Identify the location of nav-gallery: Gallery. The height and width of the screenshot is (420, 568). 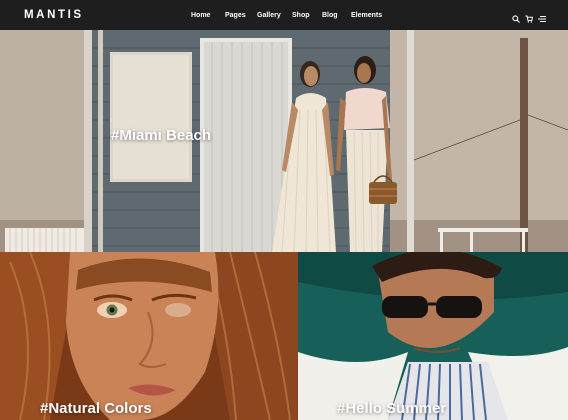
(269, 15).